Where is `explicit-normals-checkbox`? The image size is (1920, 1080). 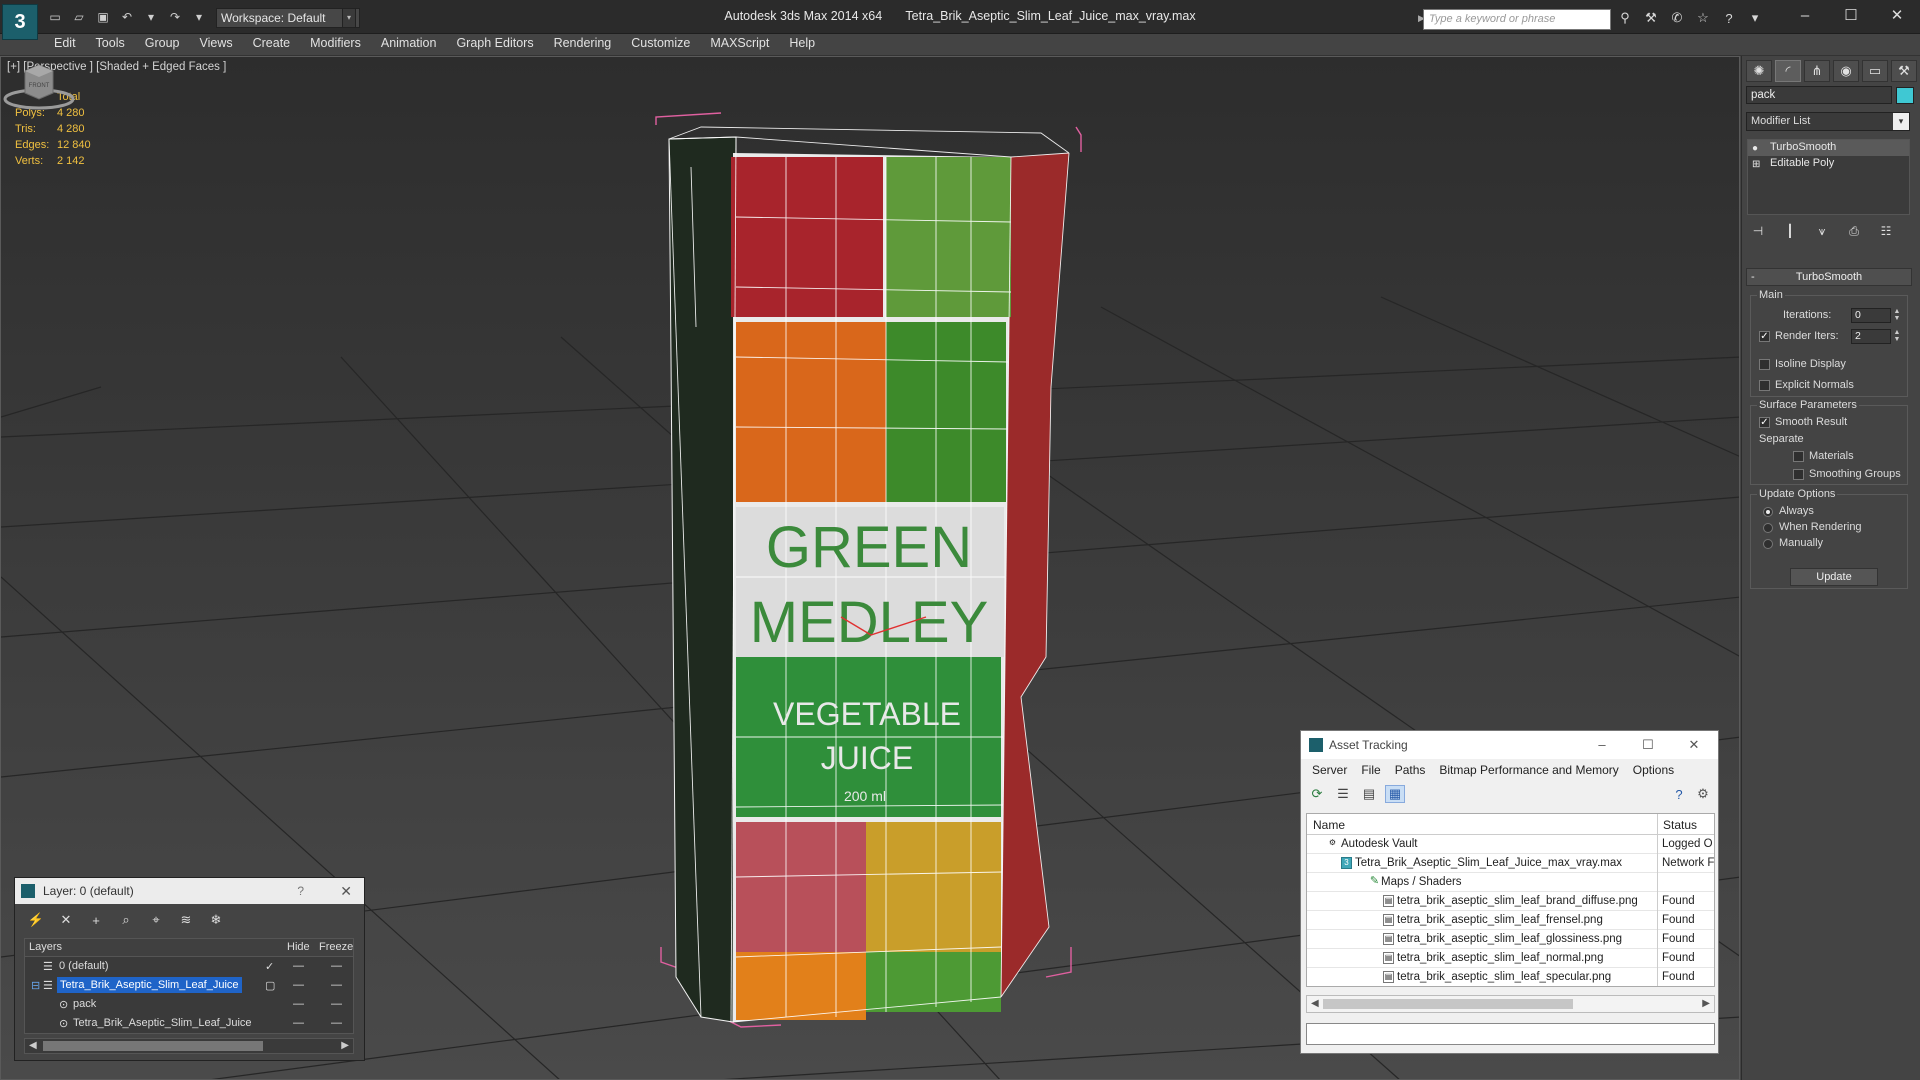
explicit-normals-checkbox is located at coordinates (1764, 385).